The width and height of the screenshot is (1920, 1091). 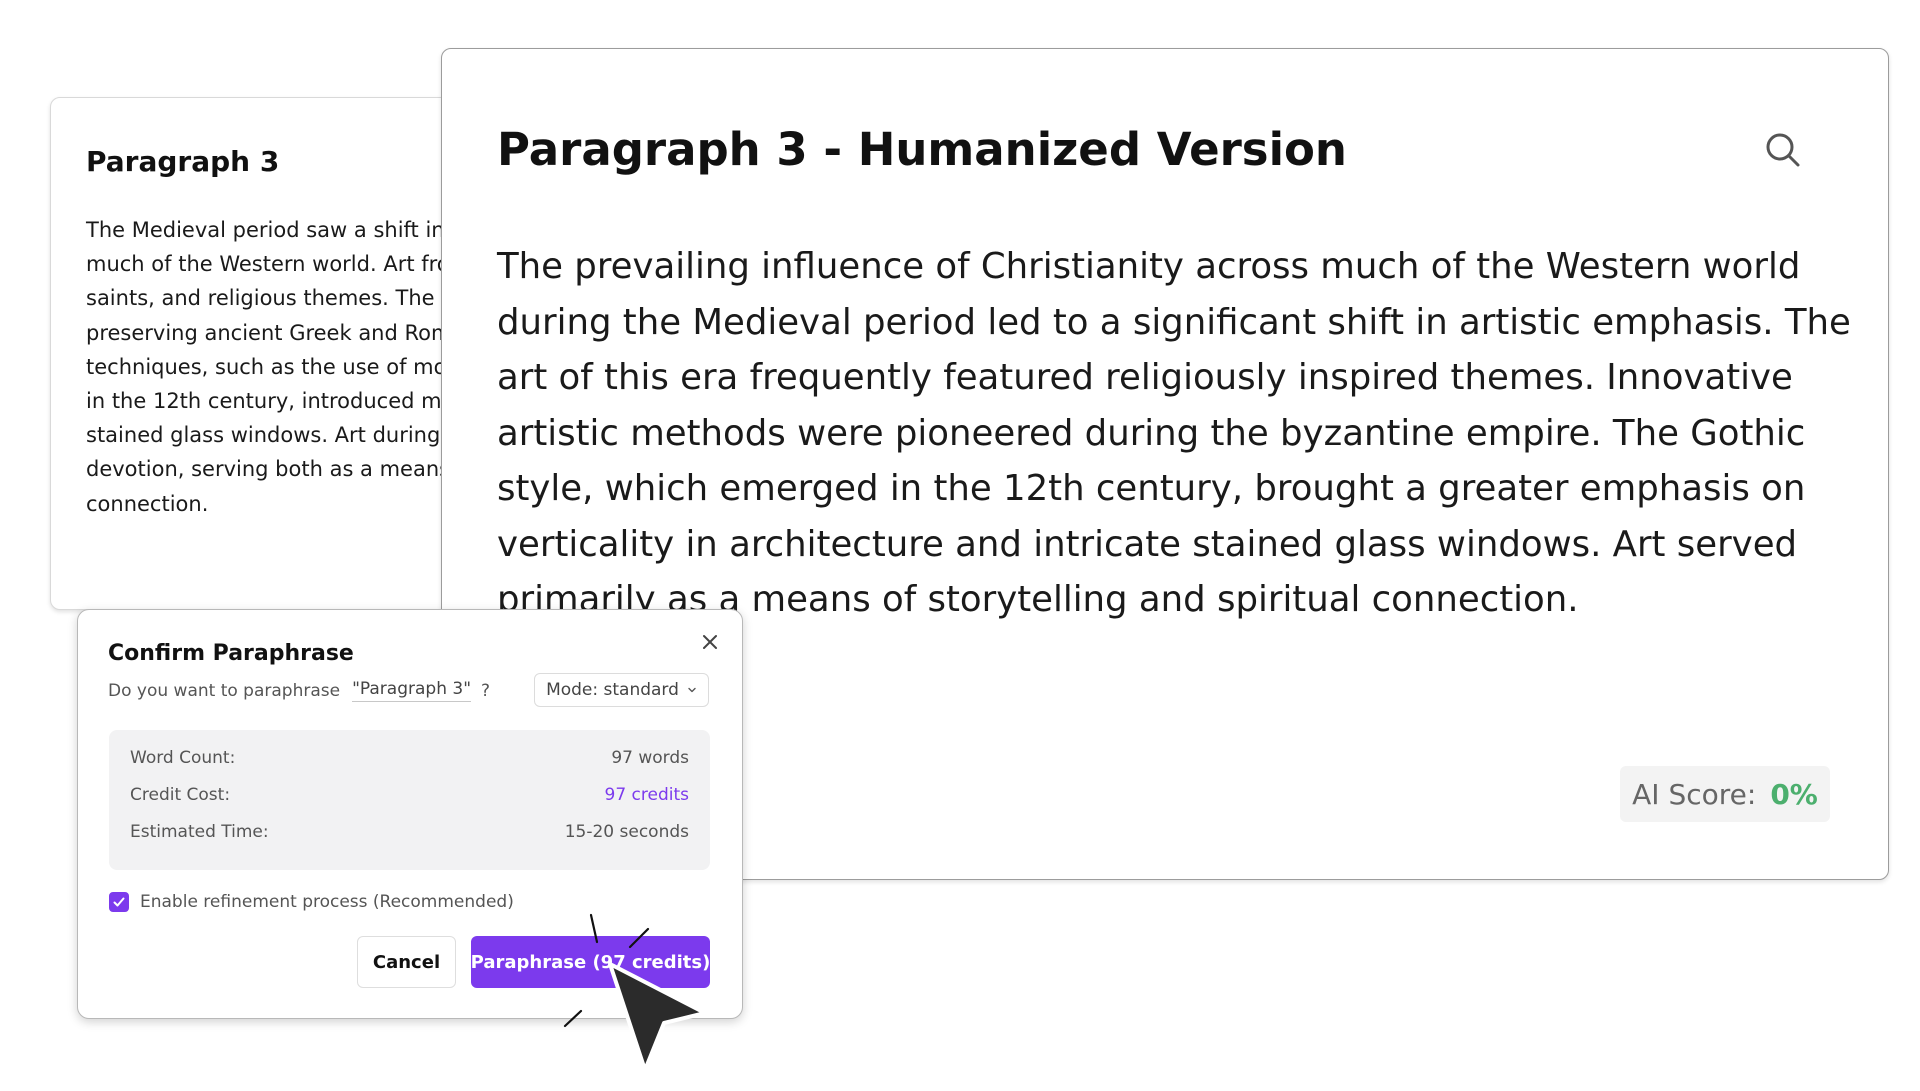 What do you see at coordinates (199, 832) in the screenshot?
I see `stat-label: Estimated Time:` at bounding box center [199, 832].